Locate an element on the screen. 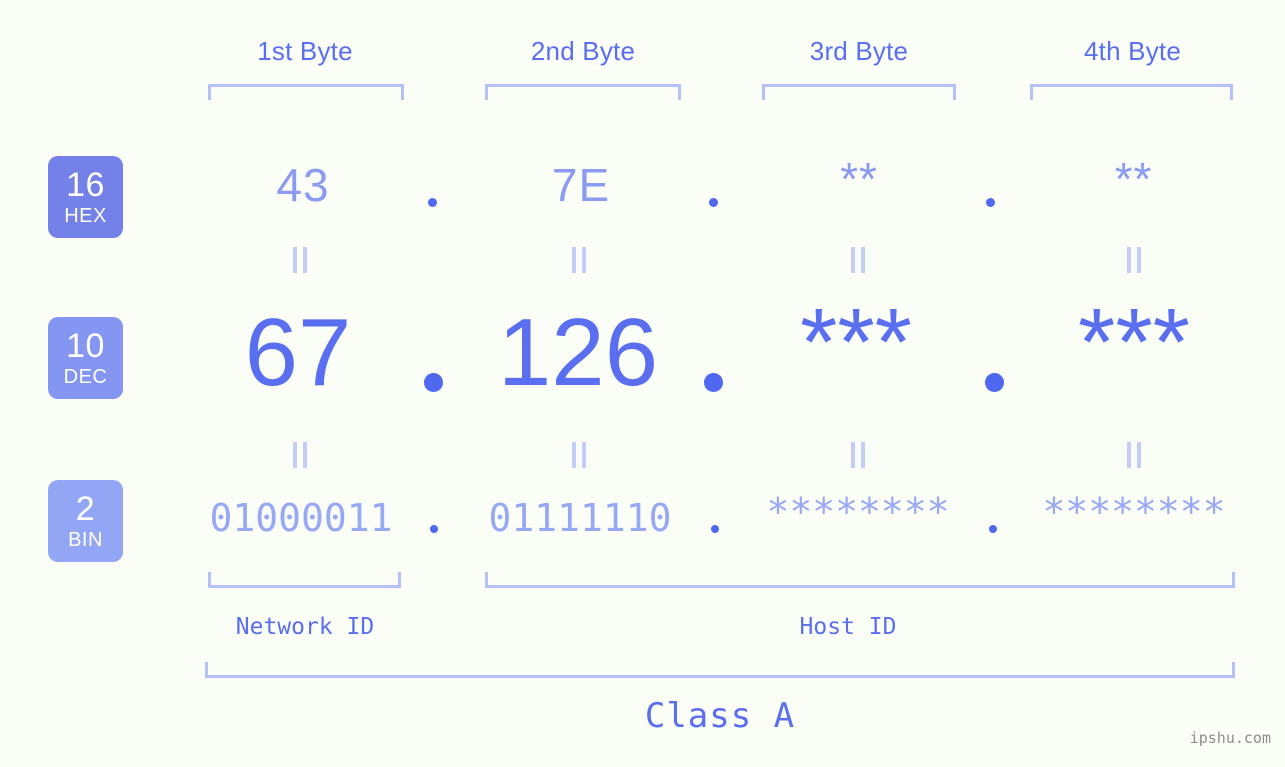 The image size is (1285, 767). class-bracket is located at coordinates (720, 670).